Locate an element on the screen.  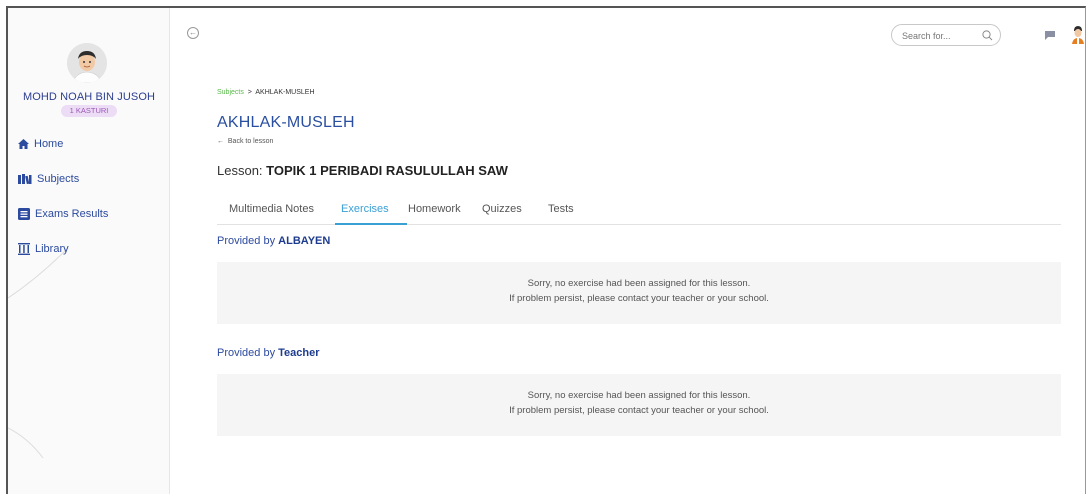
provider-label: Provided by Teacher is located at coordinates (268, 353).